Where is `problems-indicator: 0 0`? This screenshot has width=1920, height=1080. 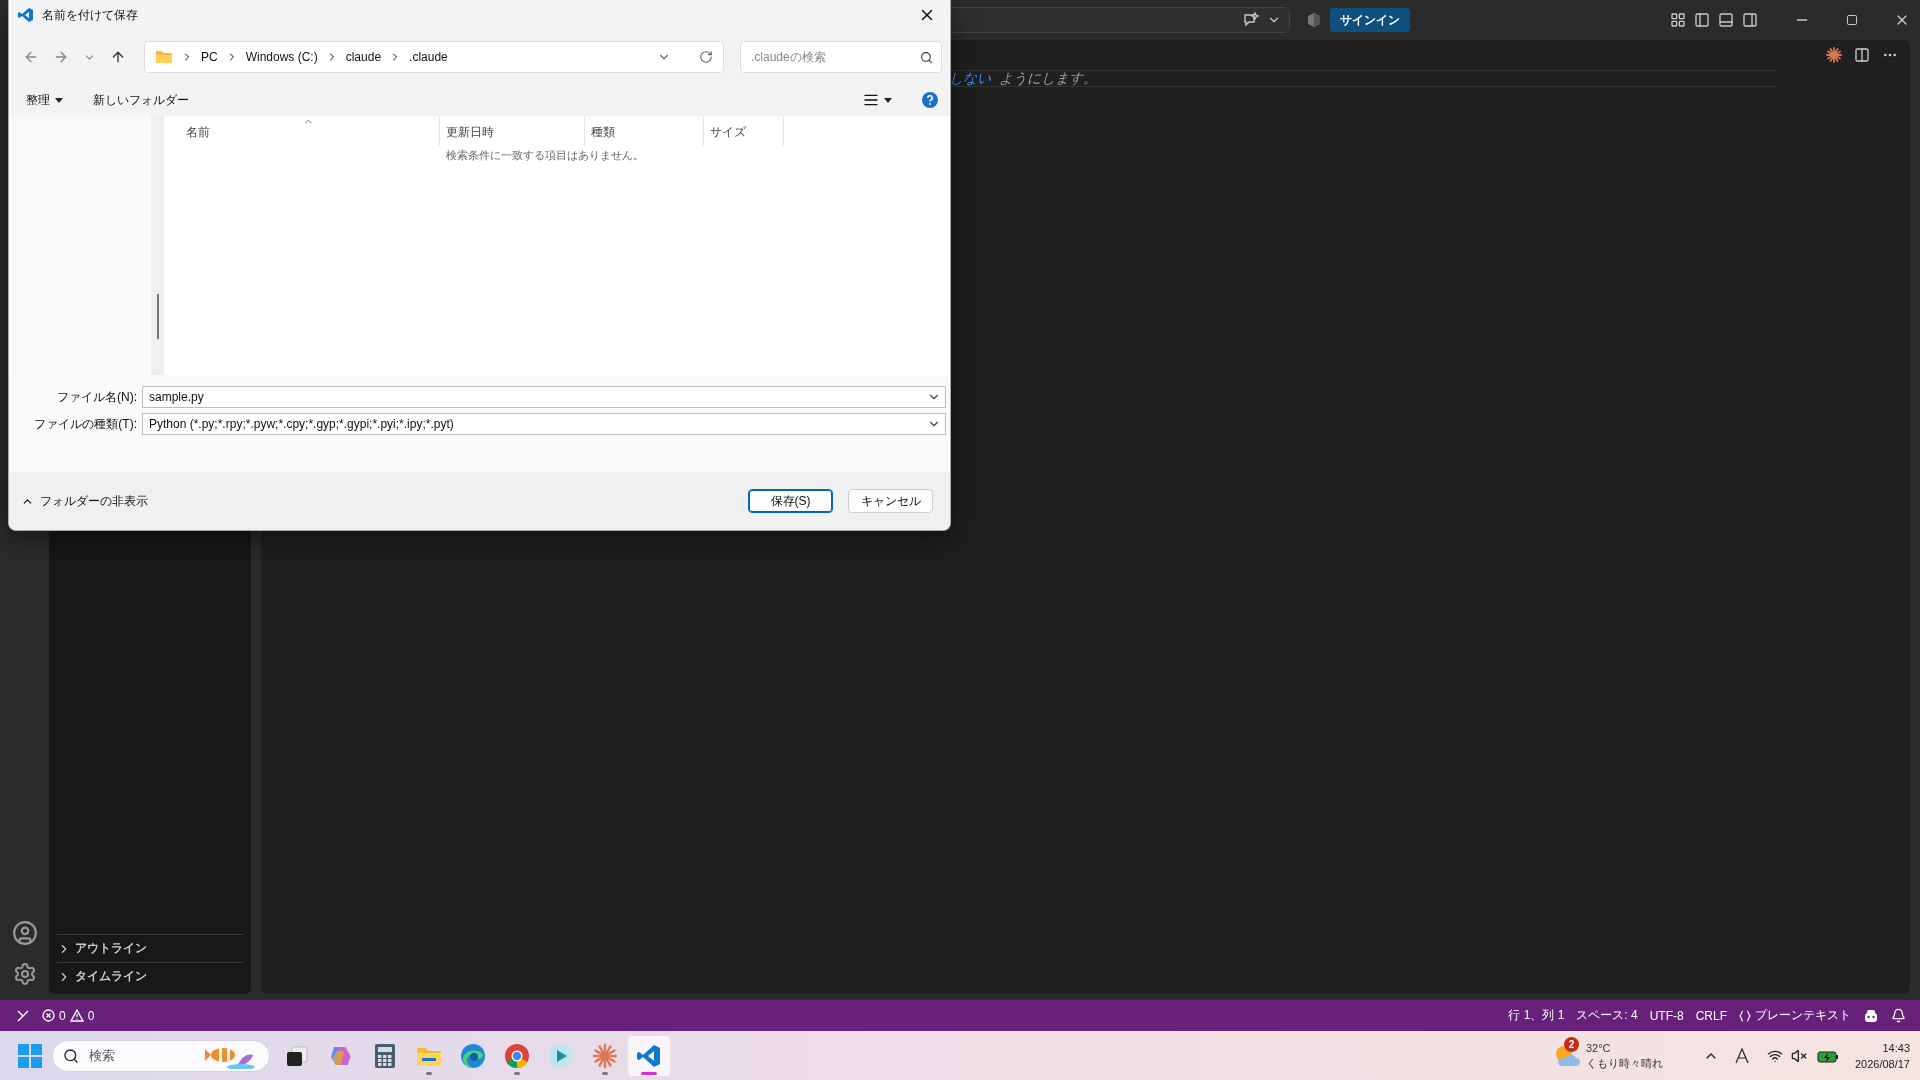 problems-indicator: 0 0 is located at coordinates (68, 1015).